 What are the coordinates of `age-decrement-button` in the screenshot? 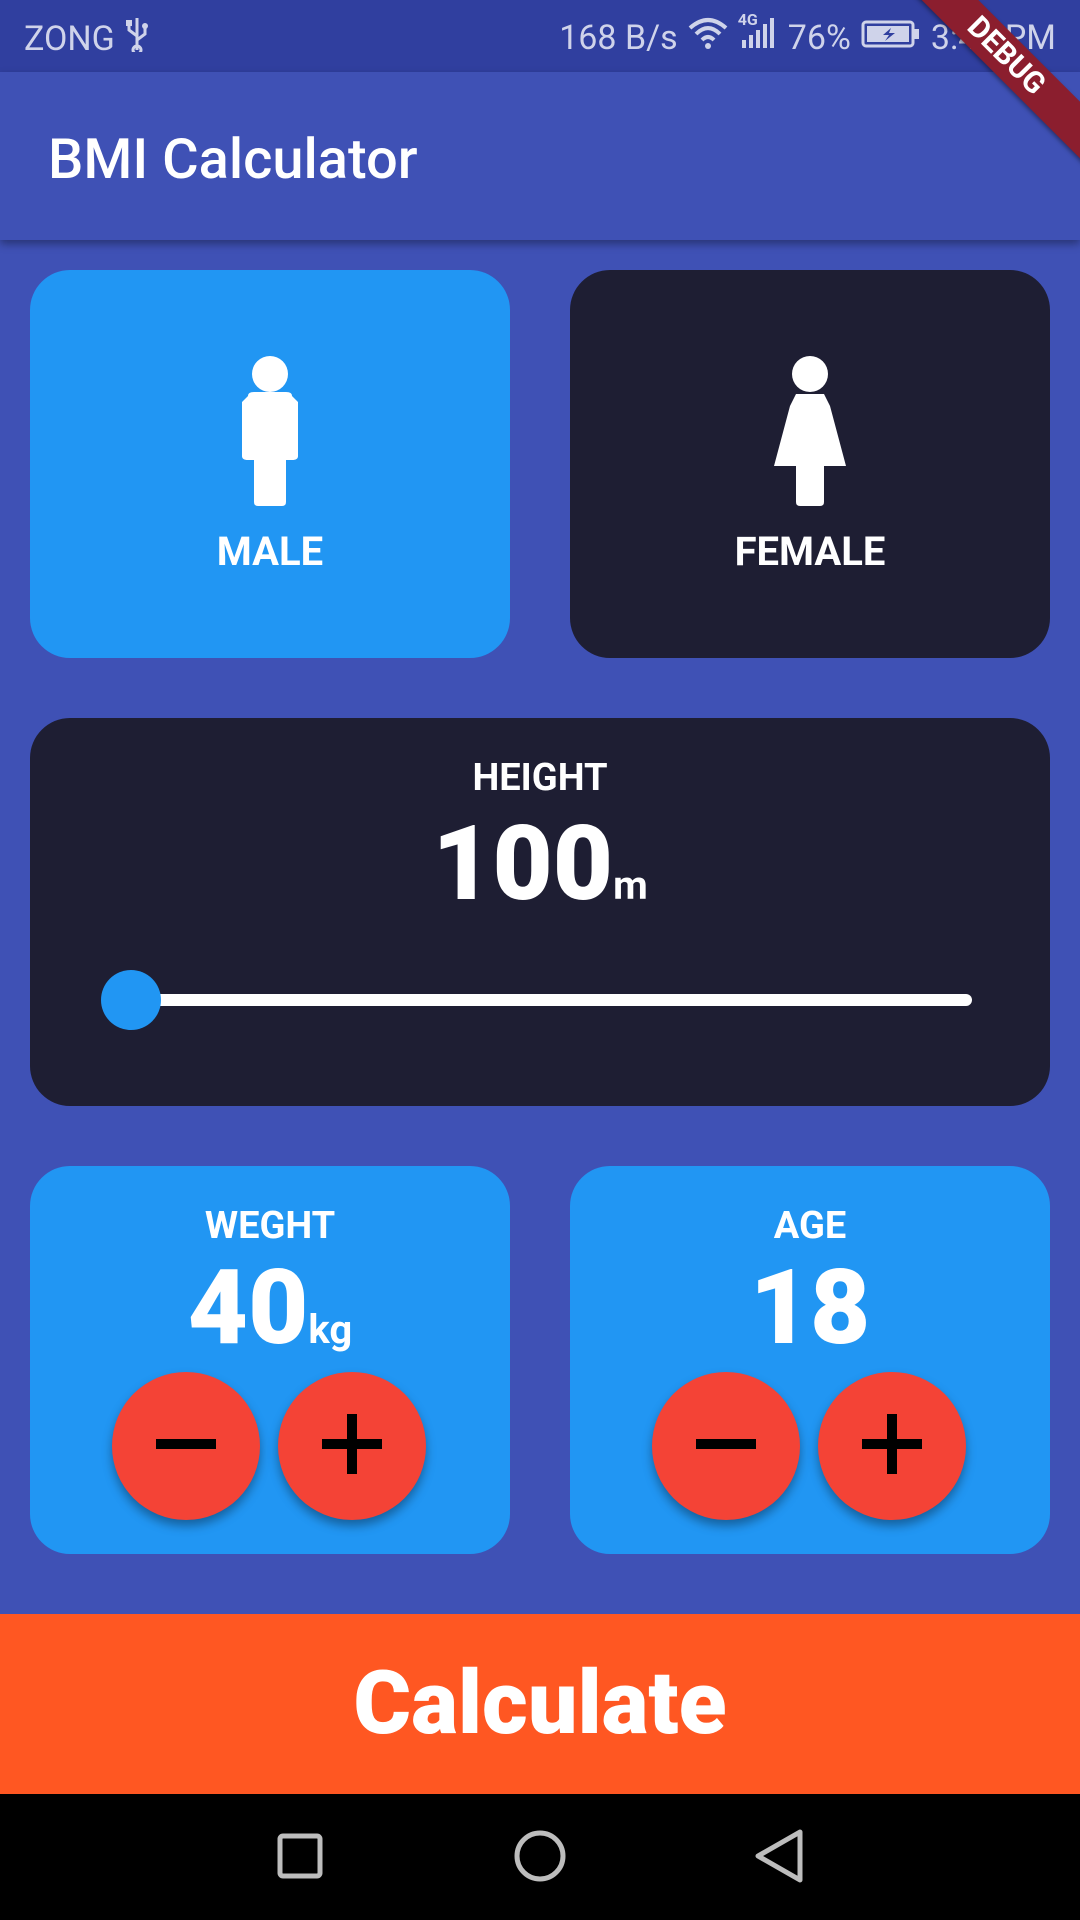 It's located at (726, 1446).